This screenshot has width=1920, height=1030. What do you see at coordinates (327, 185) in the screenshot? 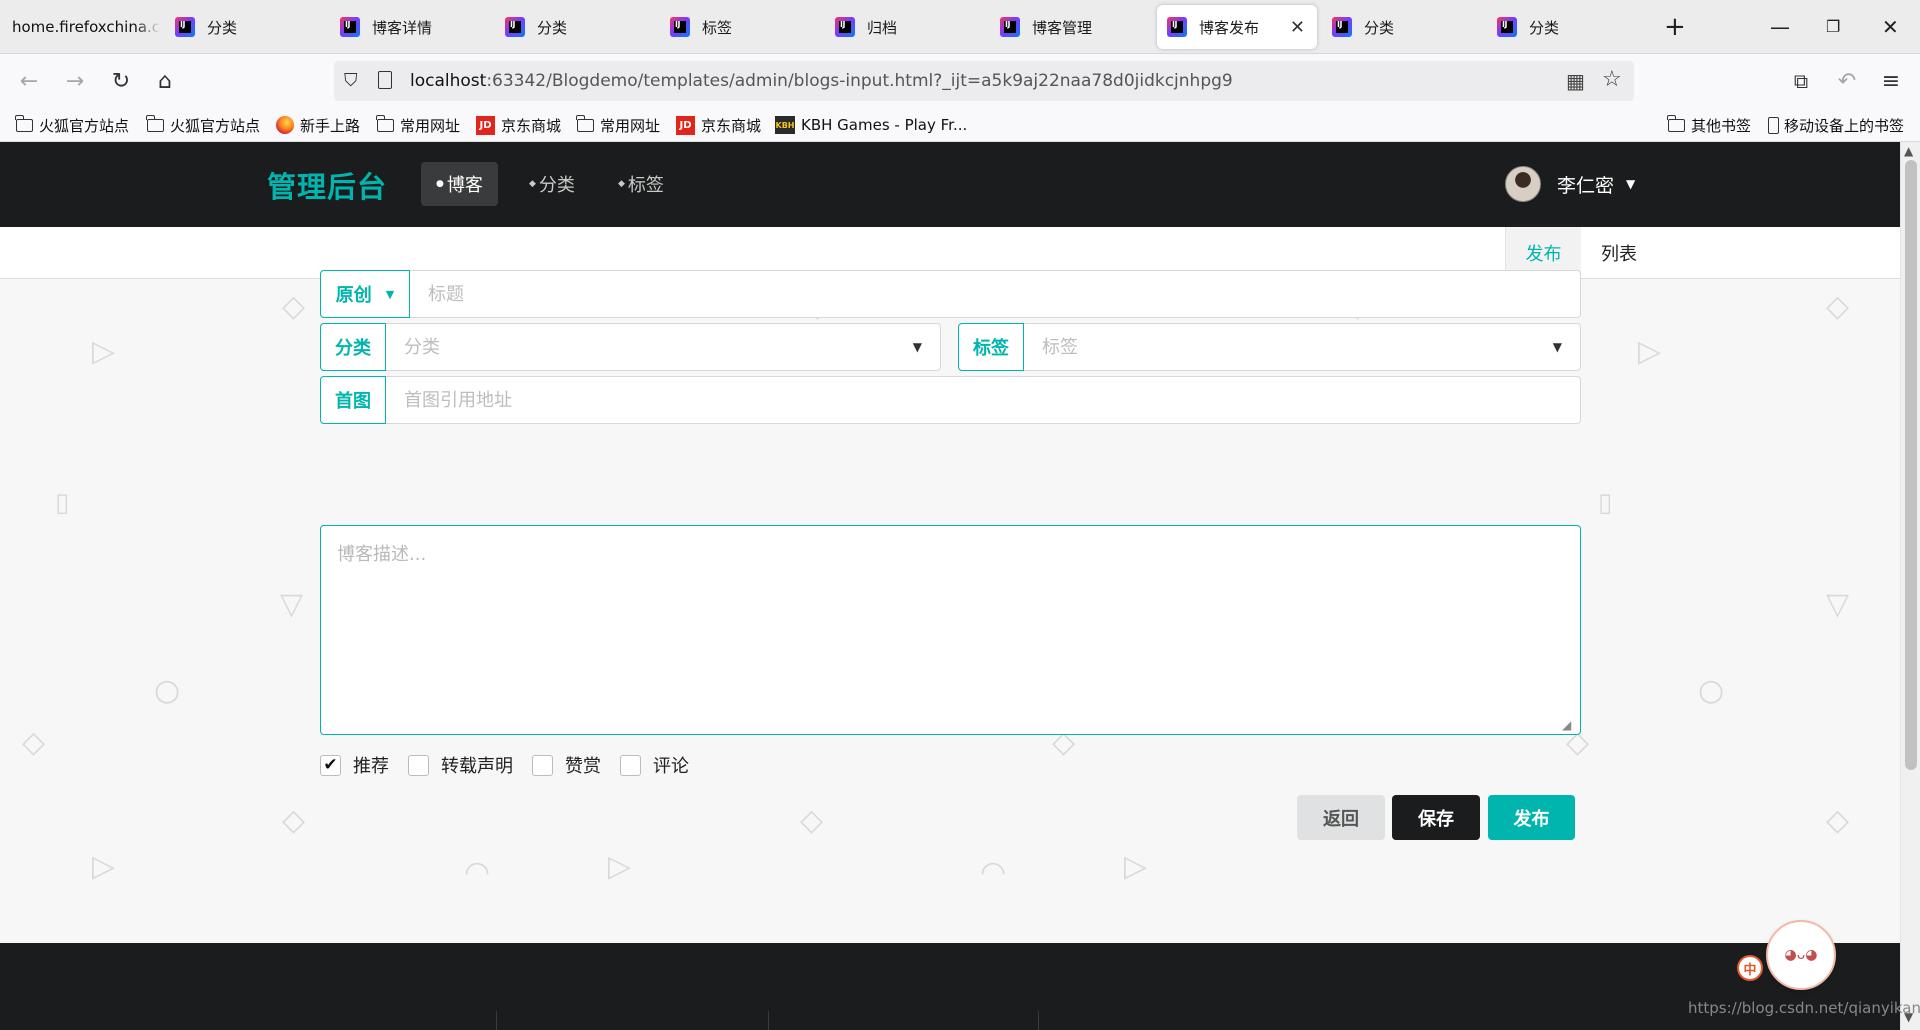
I see `brand-title: 管理后台` at bounding box center [327, 185].